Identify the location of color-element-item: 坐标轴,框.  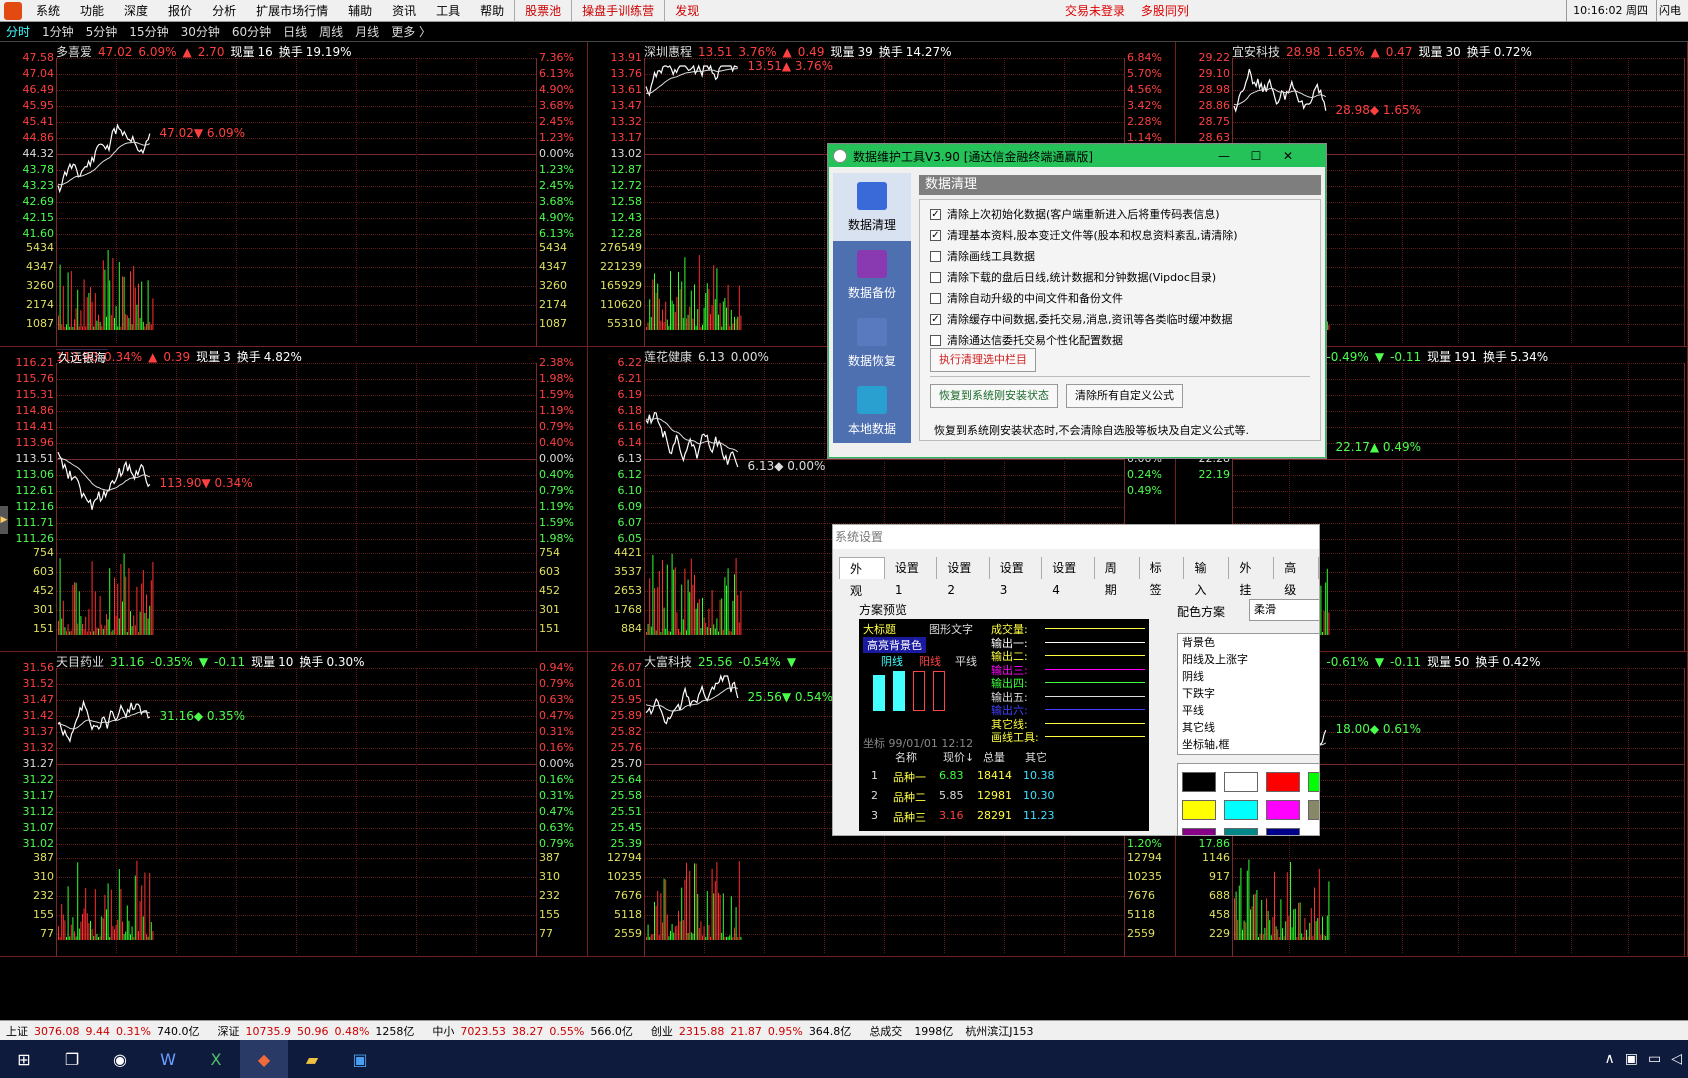
(1248, 744).